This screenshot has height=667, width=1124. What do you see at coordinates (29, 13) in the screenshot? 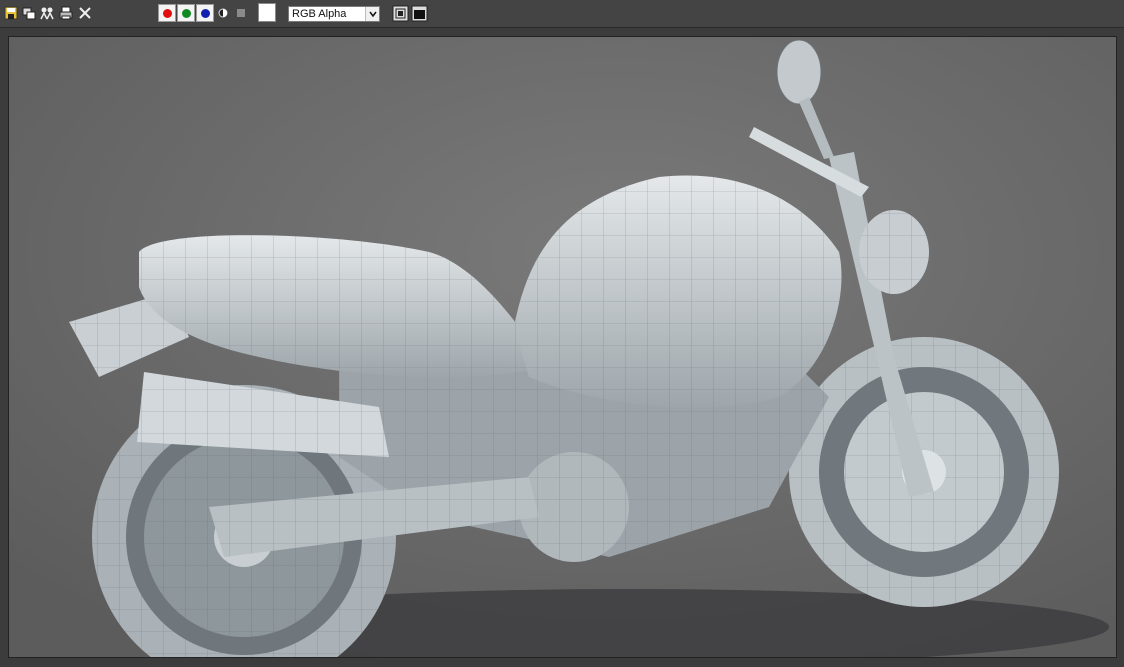
I see `clone-icon` at bounding box center [29, 13].